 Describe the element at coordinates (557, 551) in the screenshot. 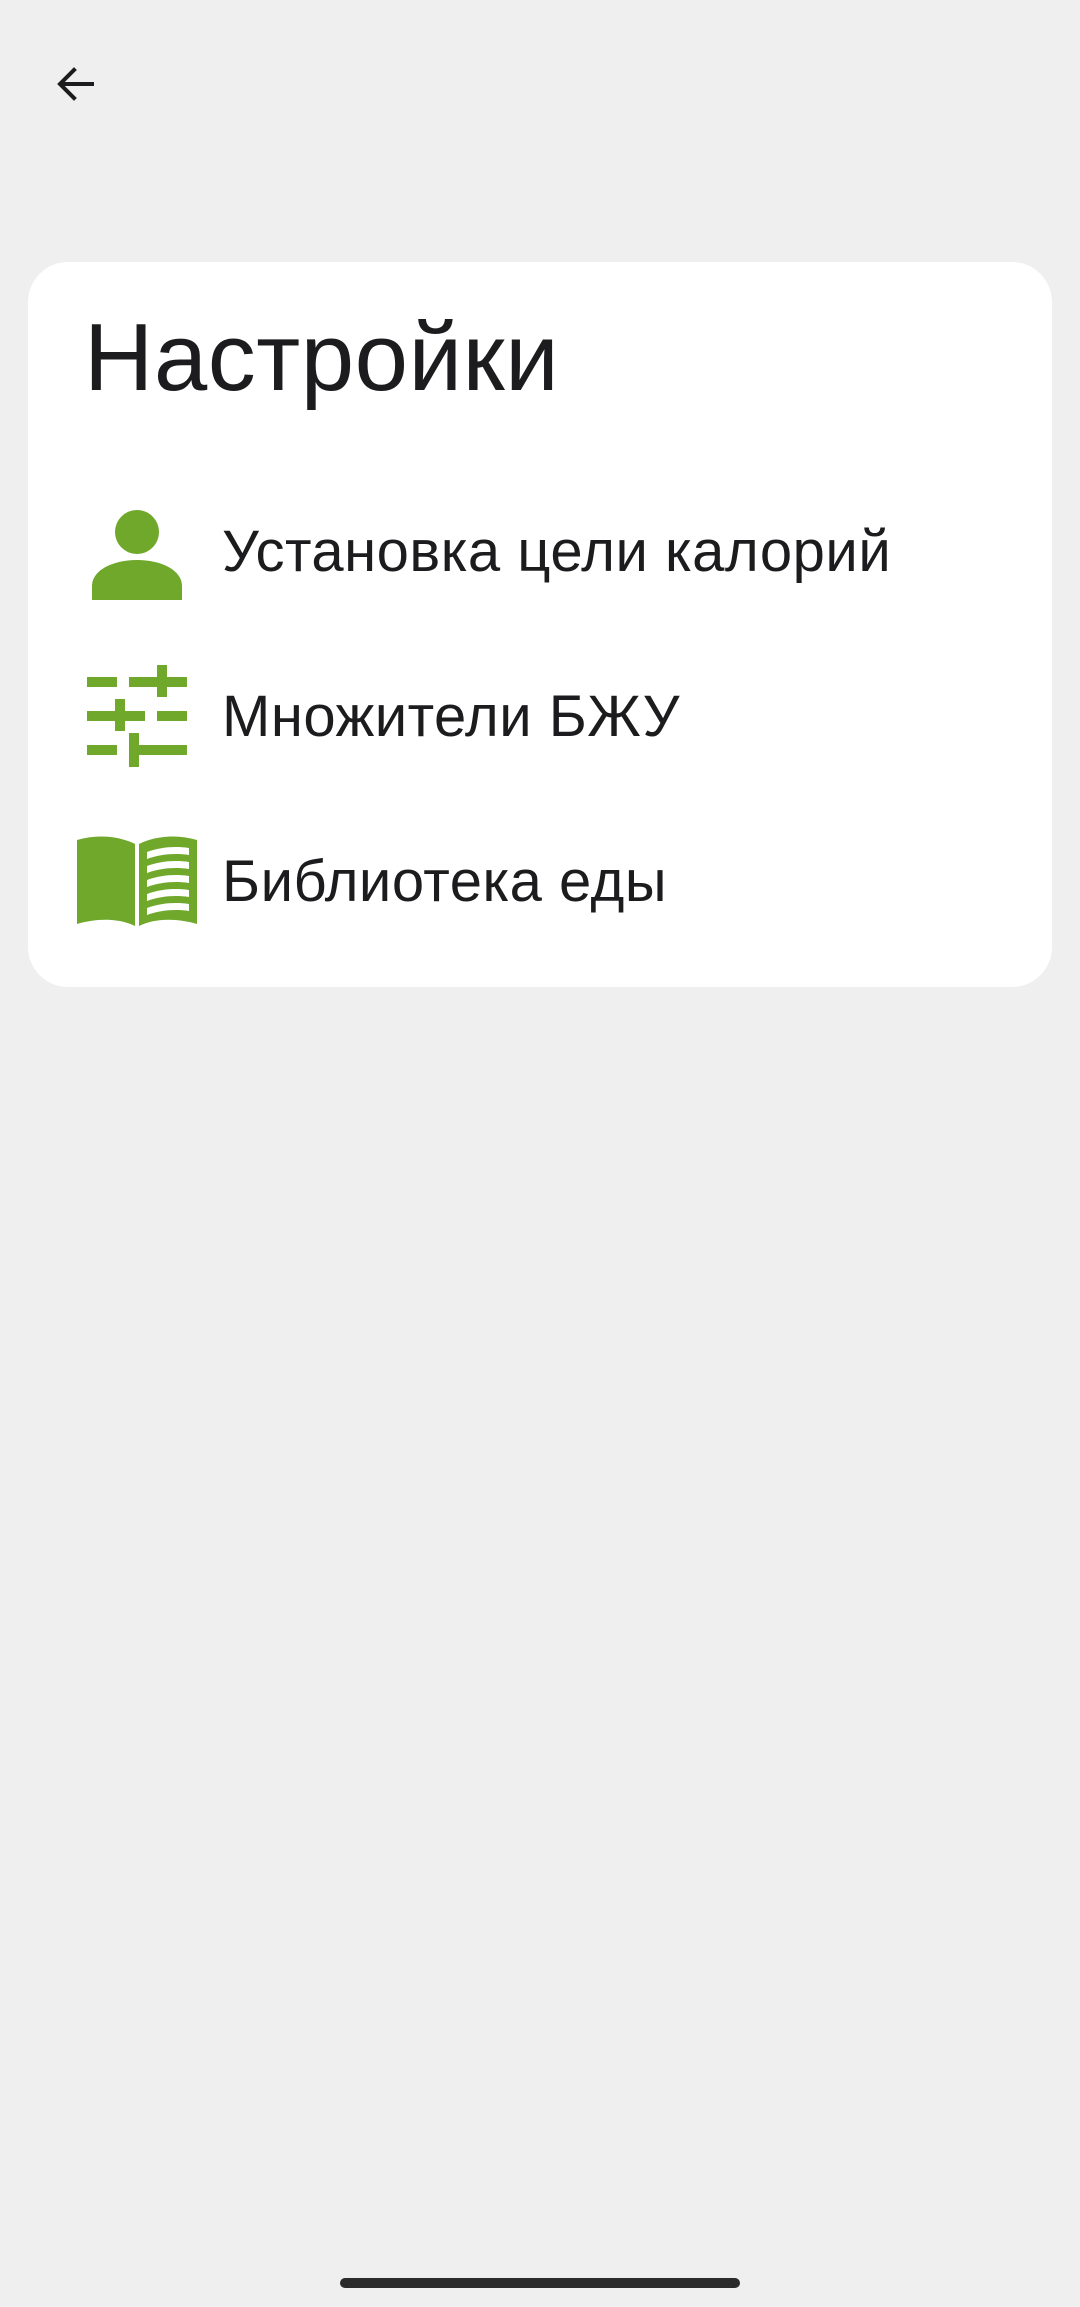

I see `menu-item-label: Установка цели калорий` at that location.